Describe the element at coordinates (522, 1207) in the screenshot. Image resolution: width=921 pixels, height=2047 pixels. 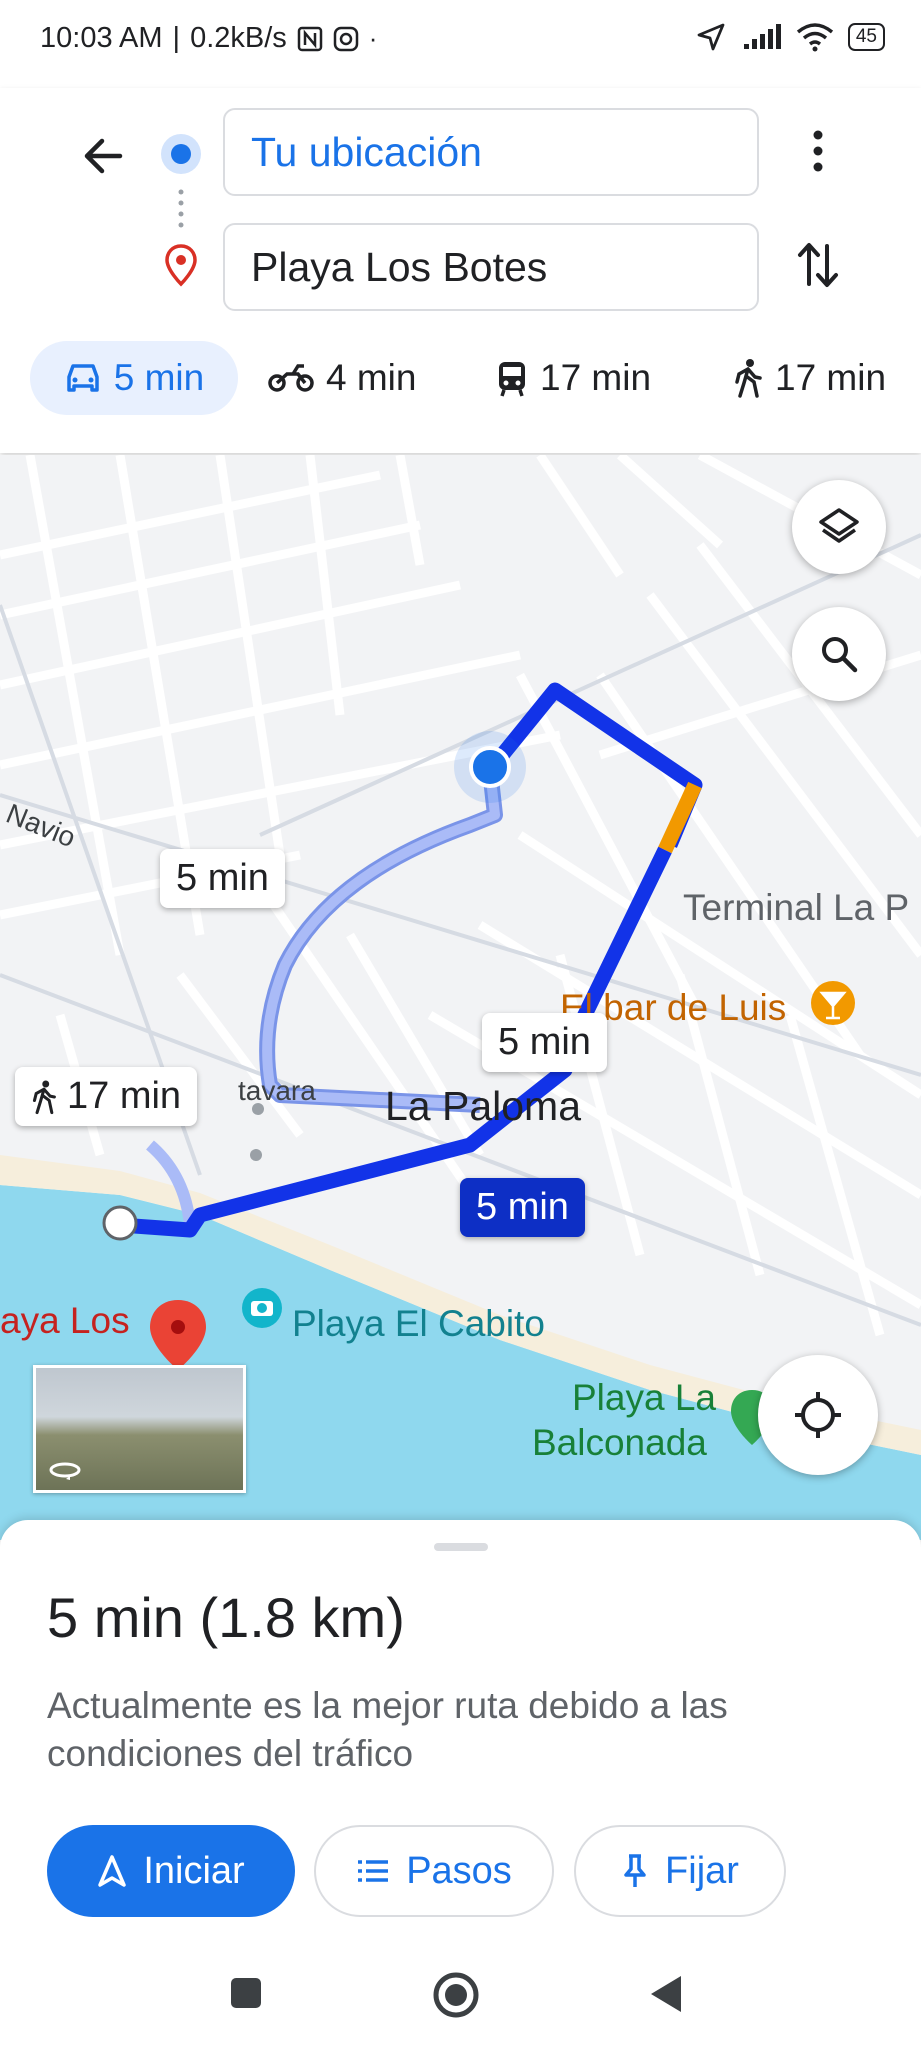
I see `selected-route-time-bubble: 5 min` at that location.